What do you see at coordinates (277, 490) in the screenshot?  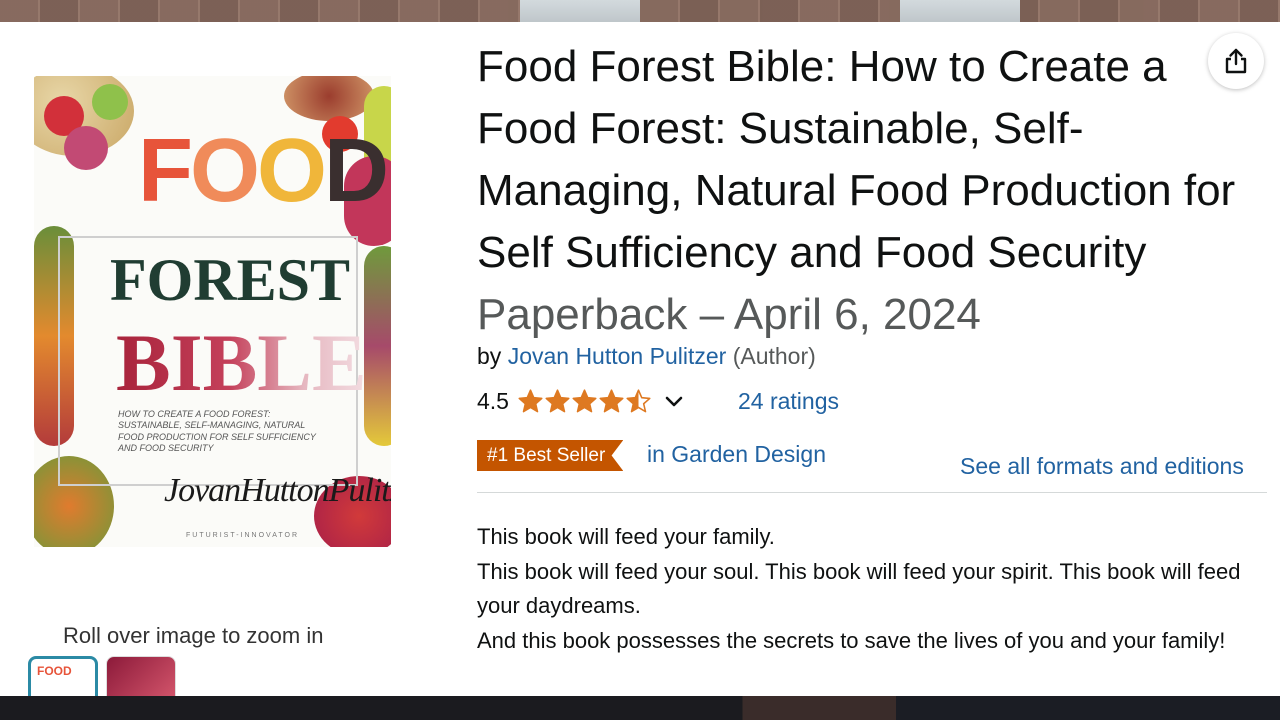 I see `cover-signature: JovanHuttonPulitzer` at bounding box center [277, 490].